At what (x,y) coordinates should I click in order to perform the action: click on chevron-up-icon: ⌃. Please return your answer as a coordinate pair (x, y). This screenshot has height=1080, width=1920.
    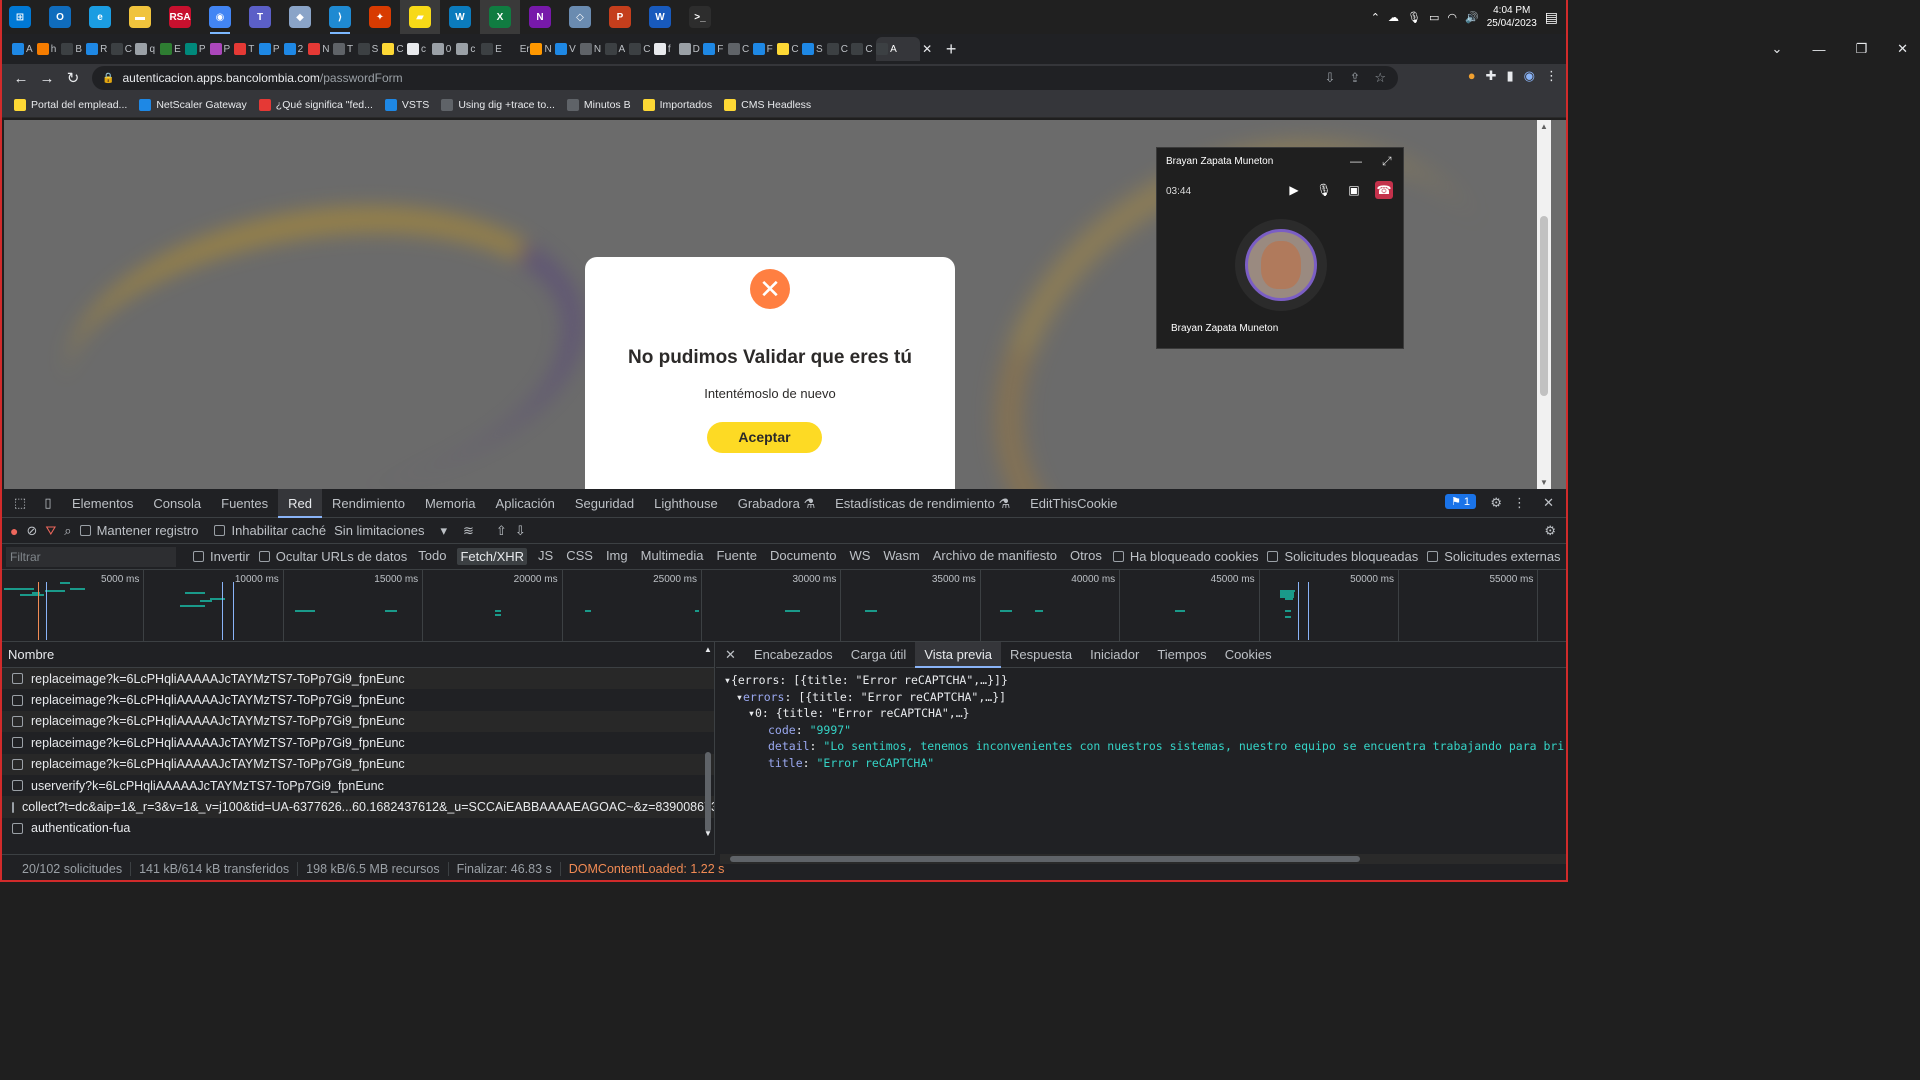
    Looking at the image, I should click on (1375, 17).